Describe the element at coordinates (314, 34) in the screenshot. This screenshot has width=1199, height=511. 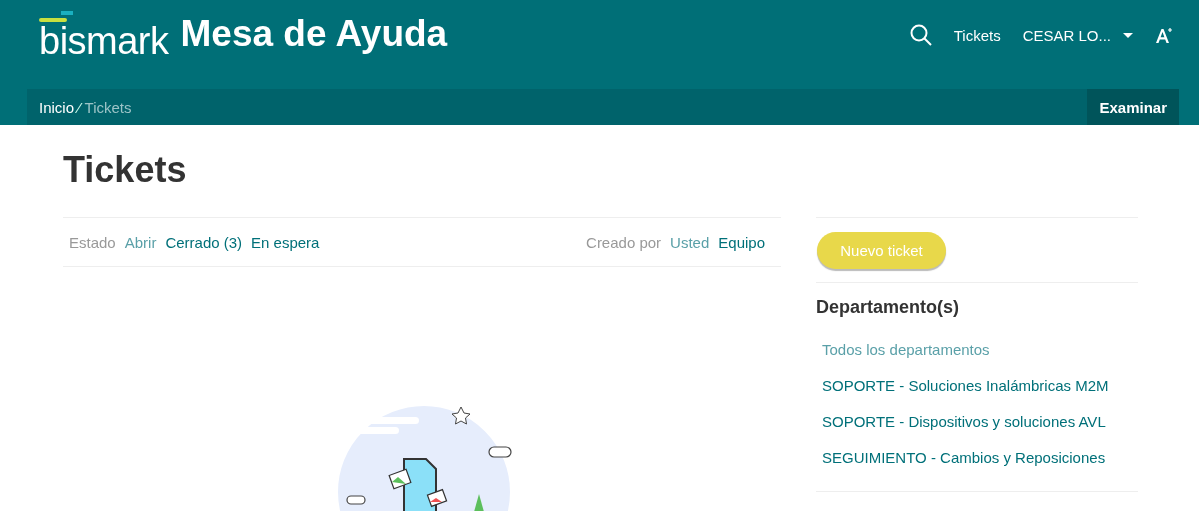
I see `site-title: Mesa de Ayuda` at that location.